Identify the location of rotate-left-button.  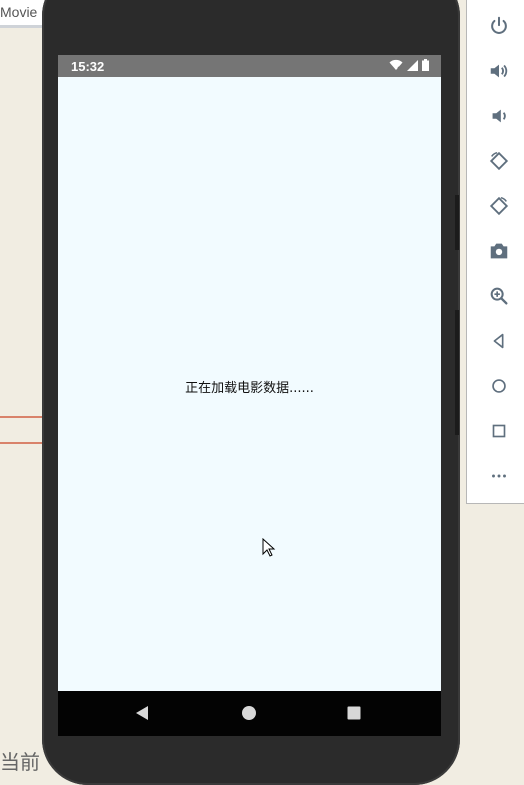
(495, 161).